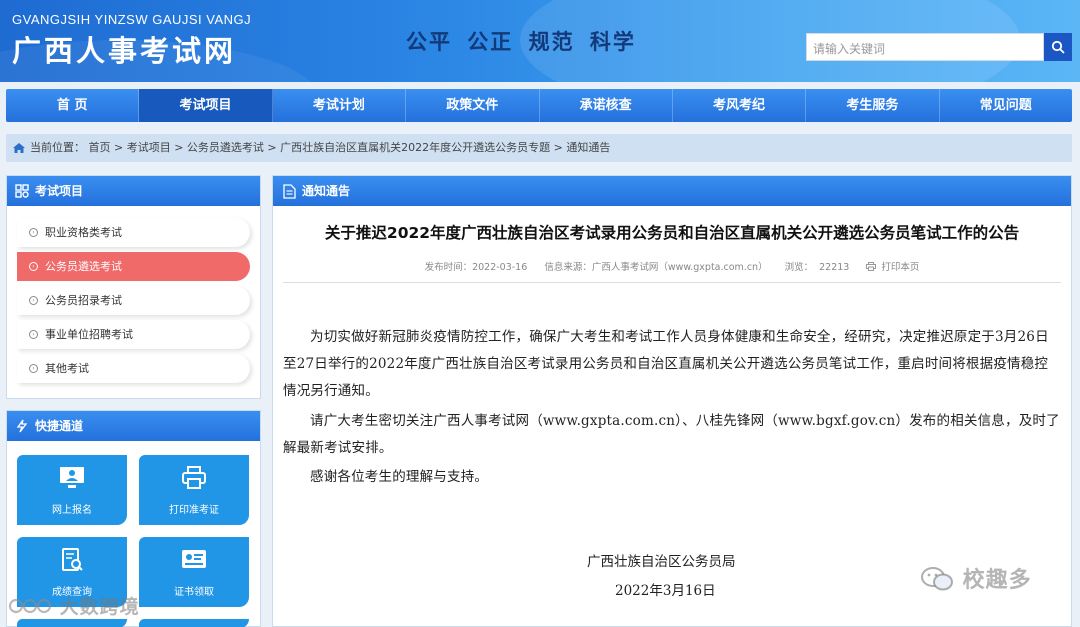 The height and width of the screenshot is (627, 1080). I want to click on sidebar-item-selection: › 公务员遴选考试, so click(133, 266).